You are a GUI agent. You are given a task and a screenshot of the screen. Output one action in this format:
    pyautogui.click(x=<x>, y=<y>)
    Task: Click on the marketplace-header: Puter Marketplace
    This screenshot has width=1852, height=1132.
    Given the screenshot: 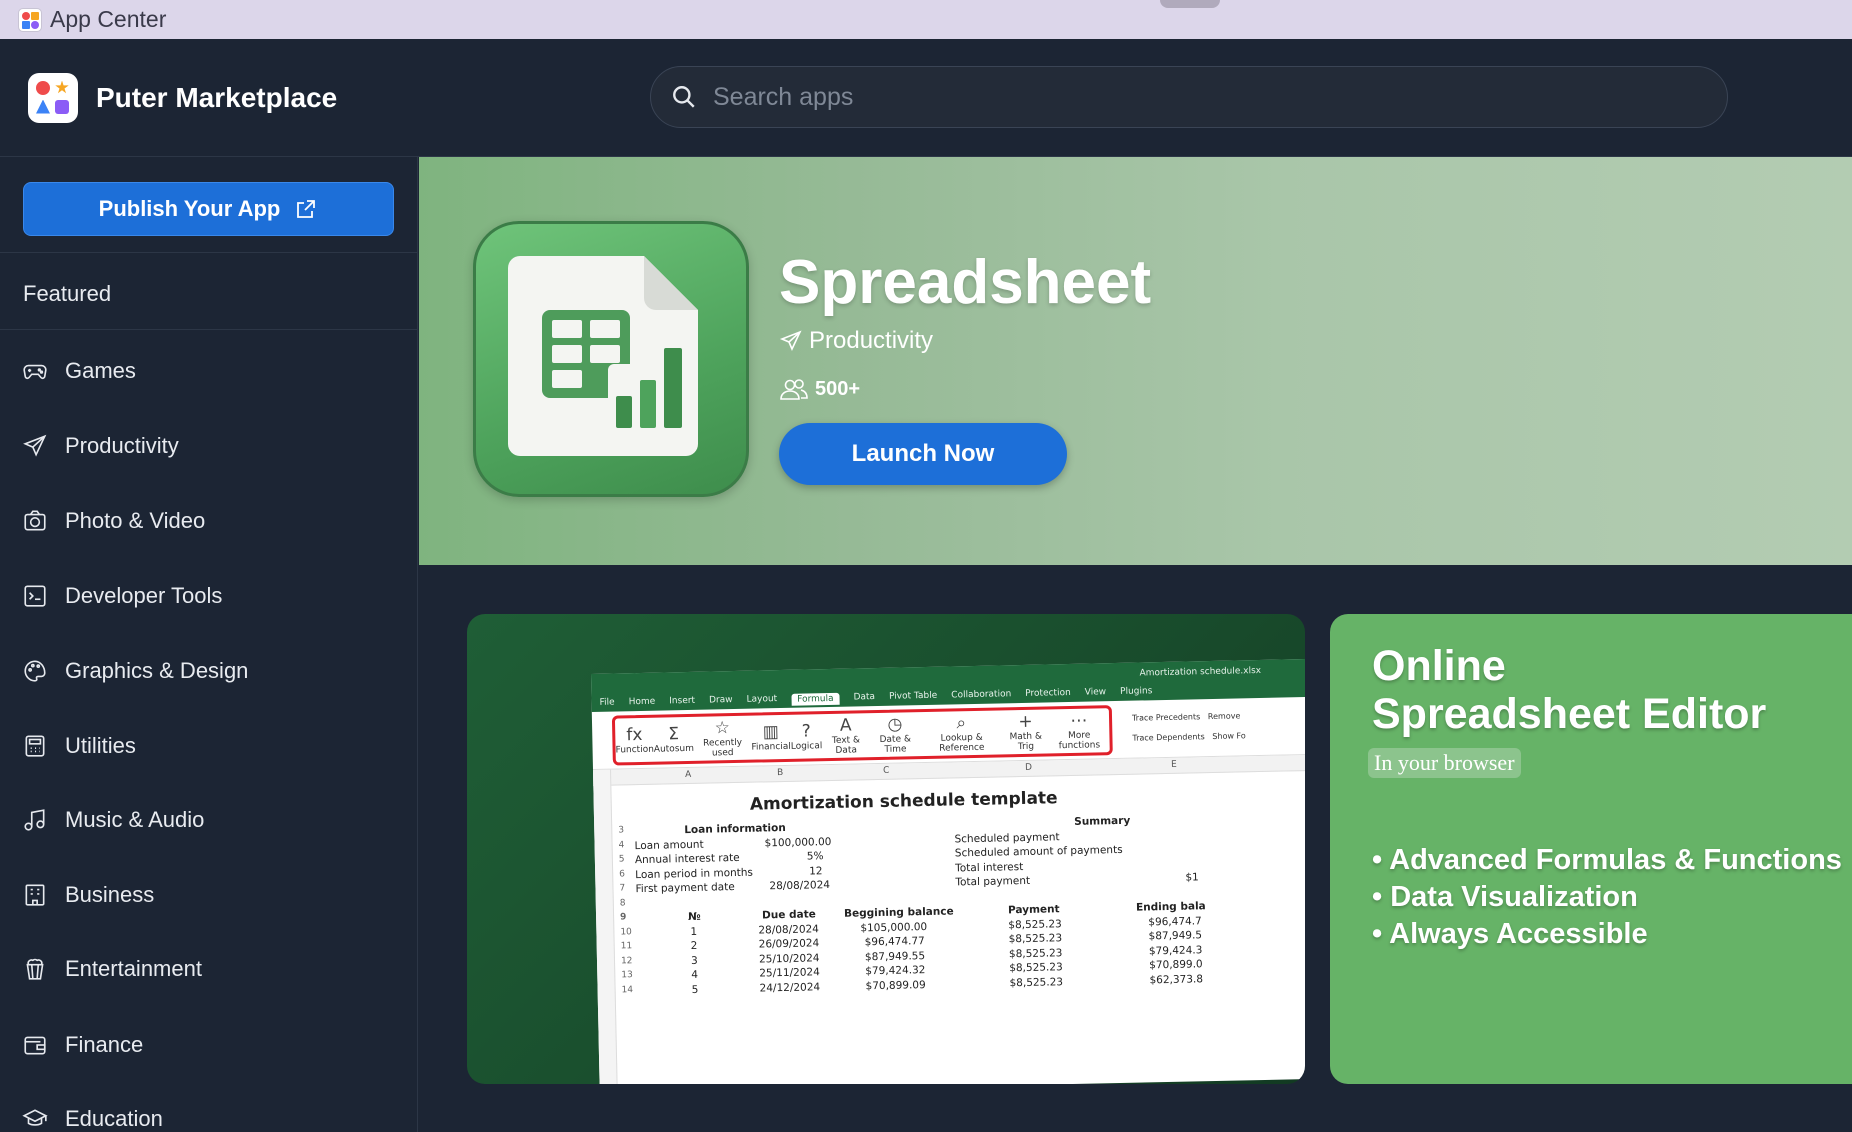 What is the action you would take?
    pyautogui.click(x=926, y=98)
    